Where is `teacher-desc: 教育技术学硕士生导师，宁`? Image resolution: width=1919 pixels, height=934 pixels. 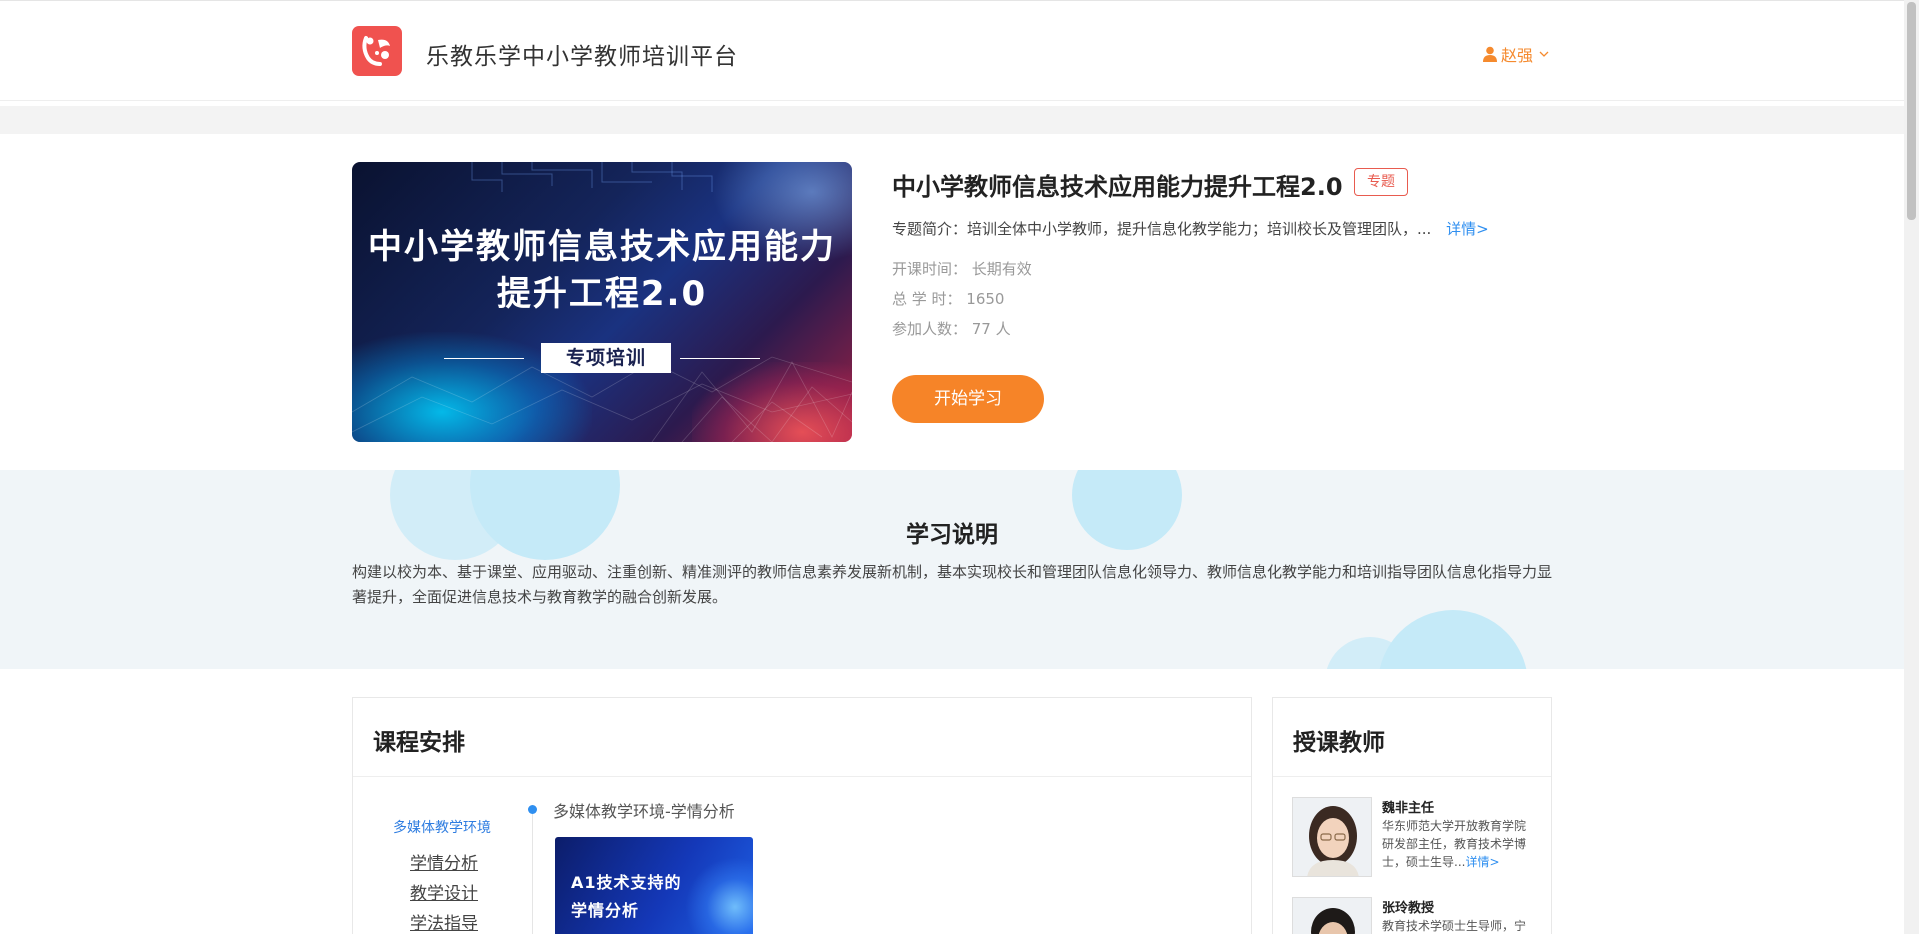 teacher-desc: 教育技术学硕士生导师，宁 is located at coordinates (1454, 926).